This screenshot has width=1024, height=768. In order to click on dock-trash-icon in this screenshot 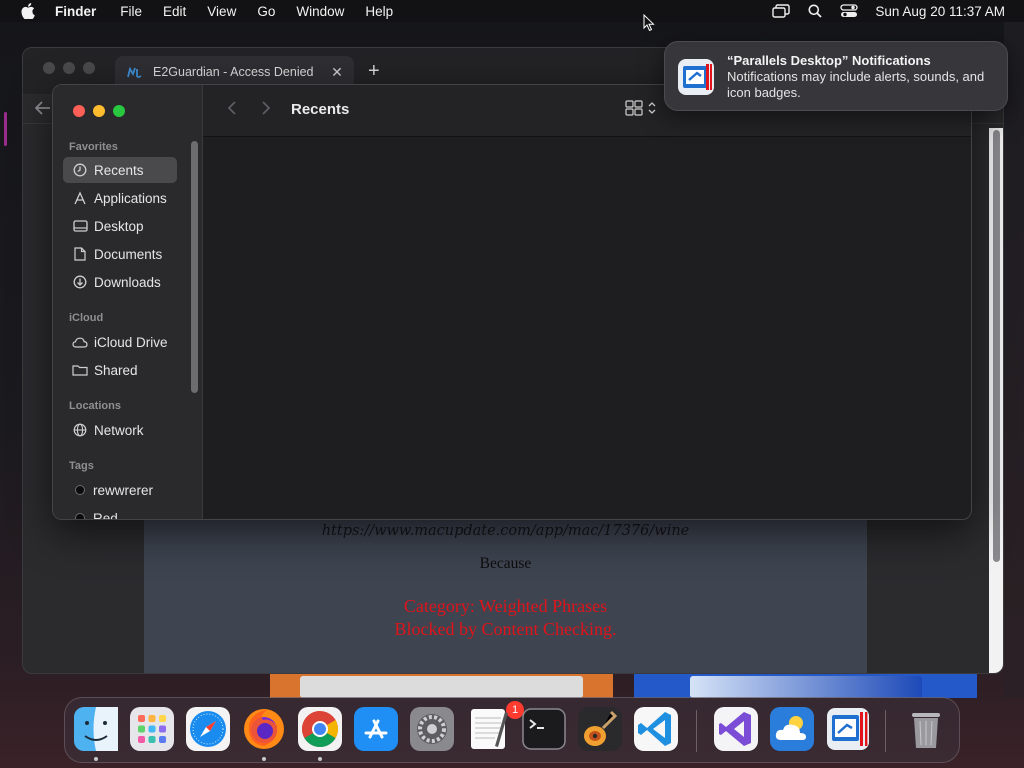, I will do `click(926, 729)`.